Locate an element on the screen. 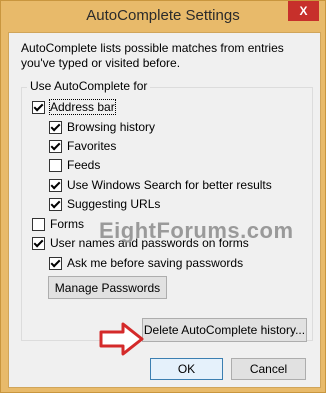 The height and width of the screenshot is (393, 326). address-bar-checkbox is located at coordinates (38, 107).